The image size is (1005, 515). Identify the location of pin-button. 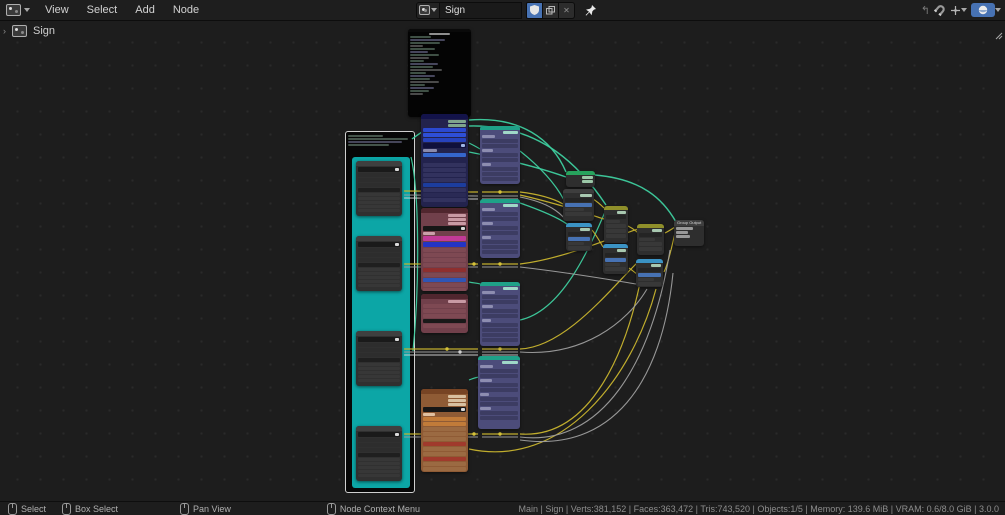
(590, 10).